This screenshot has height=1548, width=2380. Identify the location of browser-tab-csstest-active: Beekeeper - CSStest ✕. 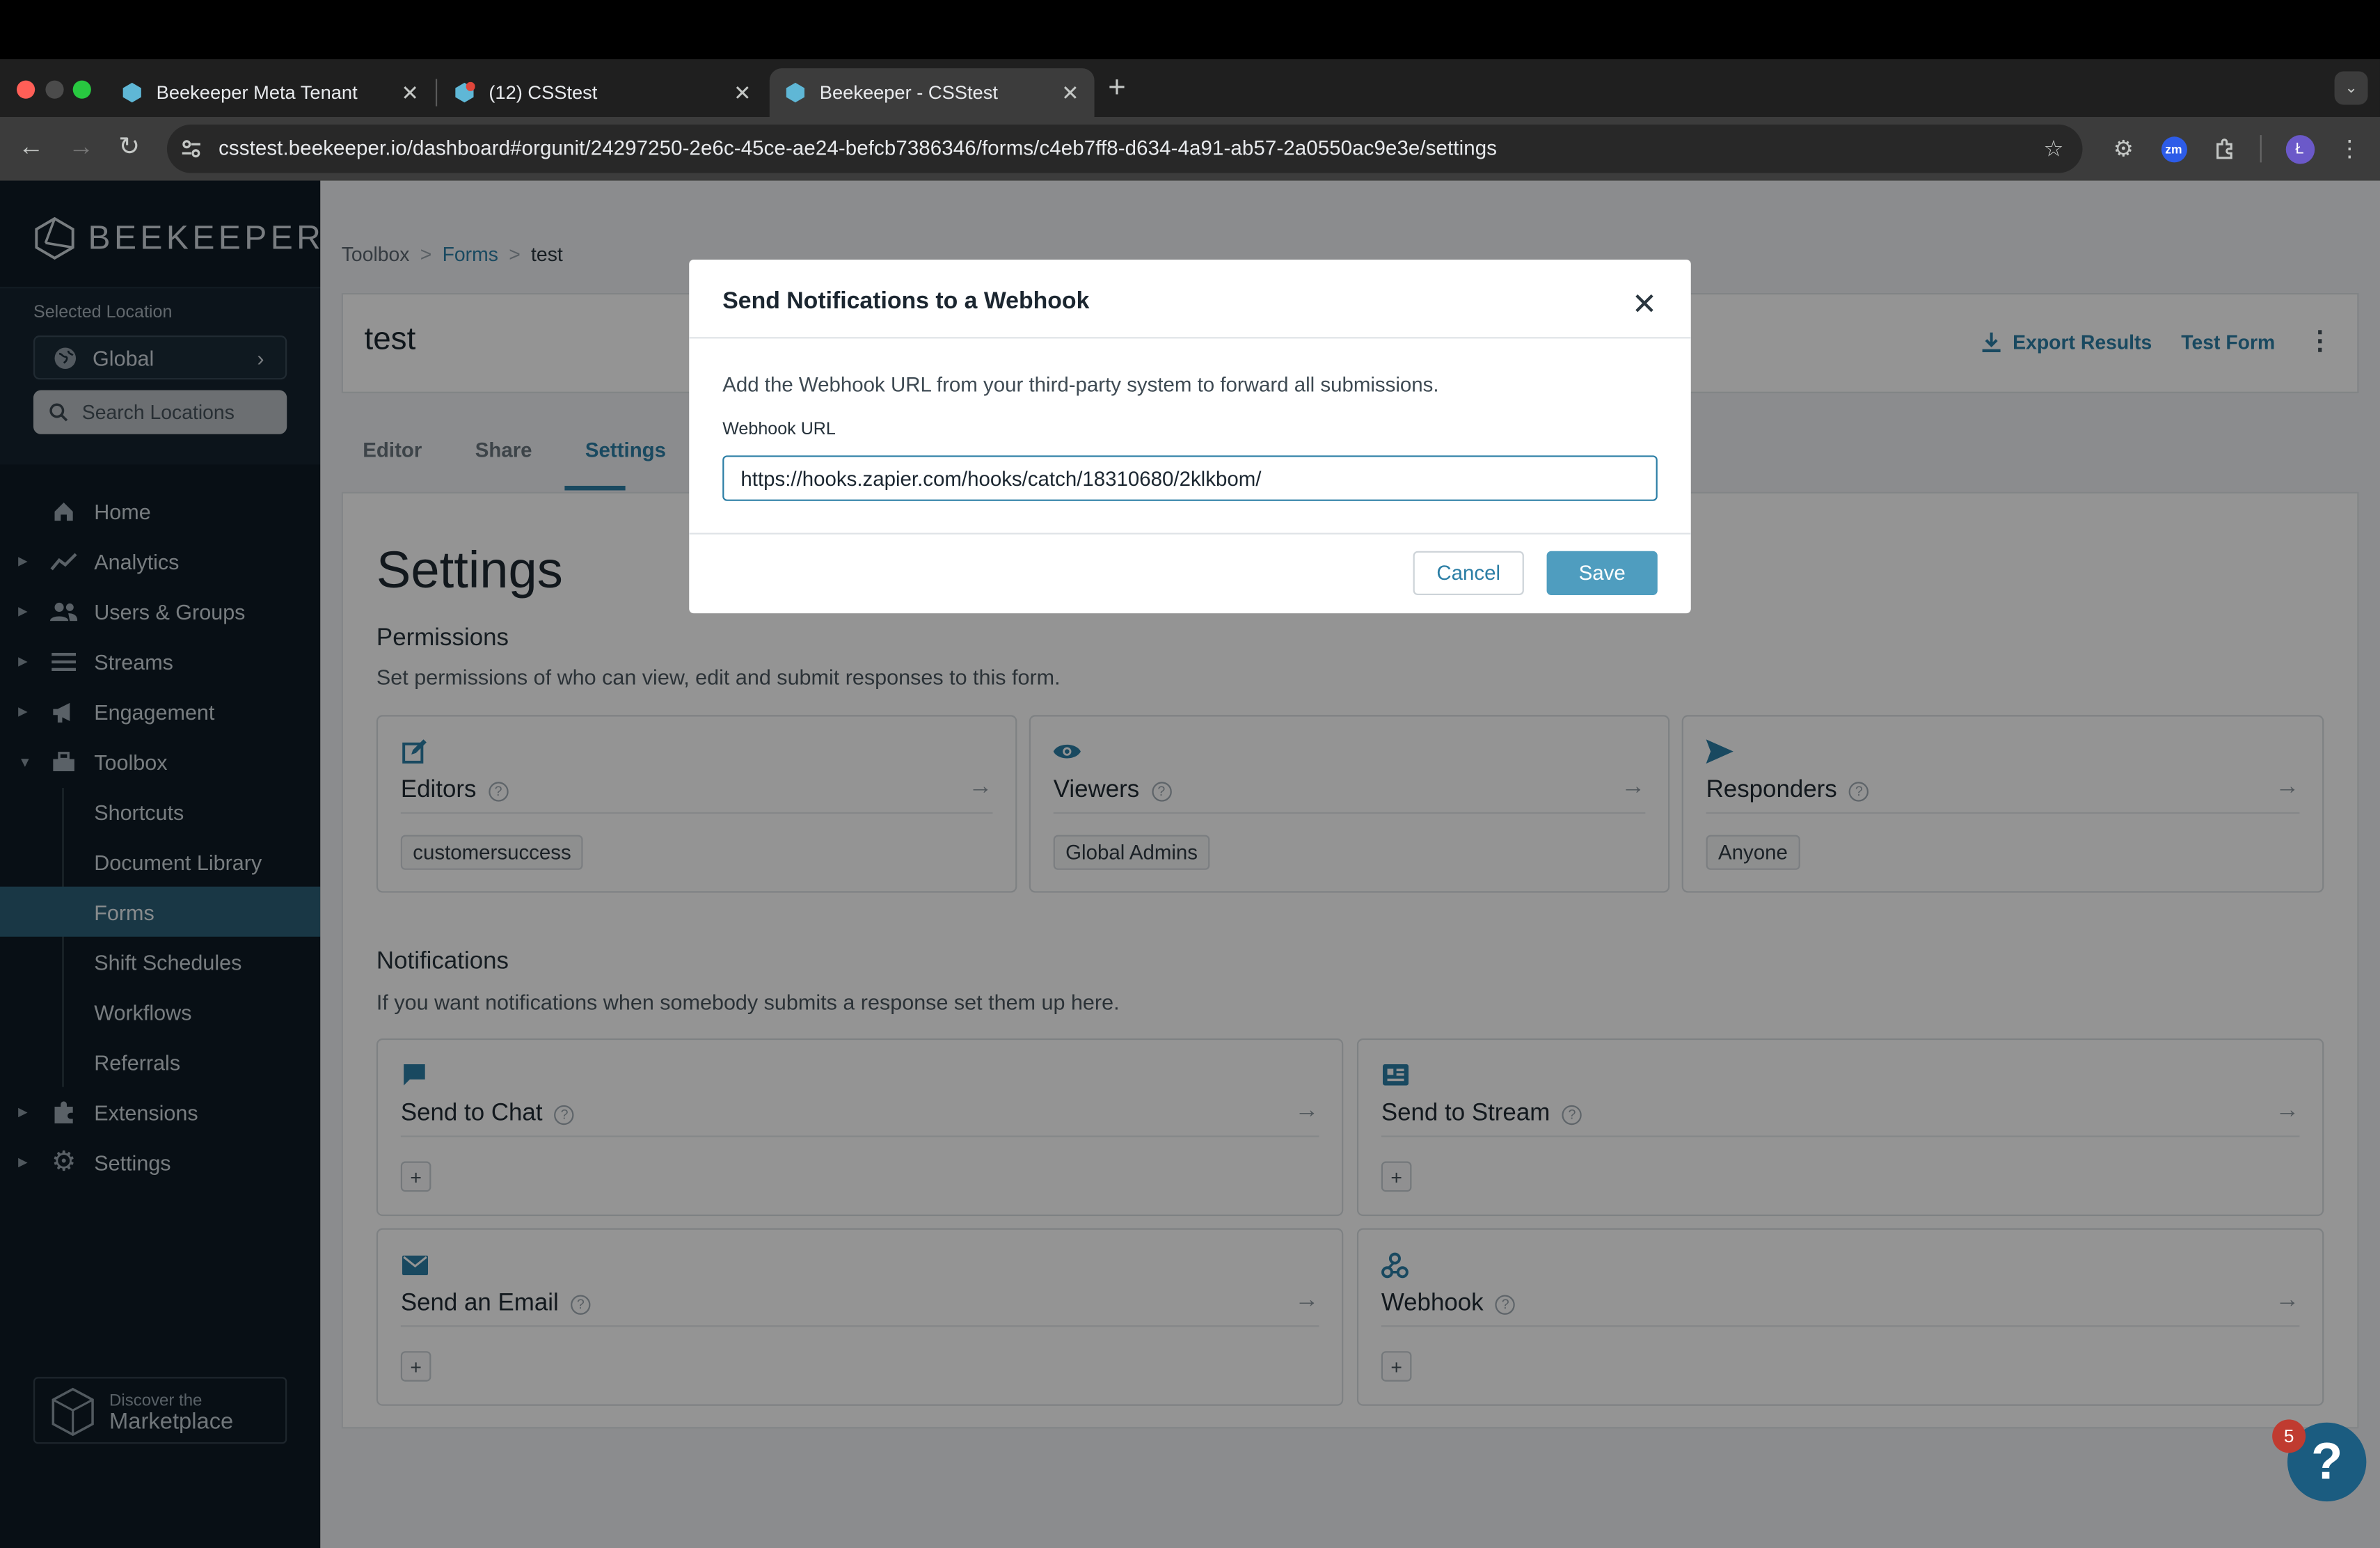
(932, 92).